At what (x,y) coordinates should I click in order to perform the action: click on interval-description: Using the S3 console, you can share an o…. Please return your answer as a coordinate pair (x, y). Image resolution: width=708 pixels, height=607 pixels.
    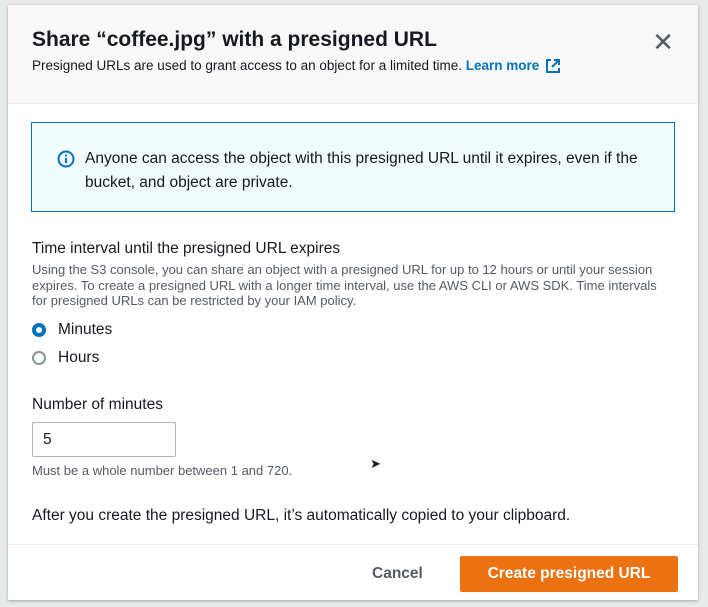
    Looking at the image, I should click on (344, 285).